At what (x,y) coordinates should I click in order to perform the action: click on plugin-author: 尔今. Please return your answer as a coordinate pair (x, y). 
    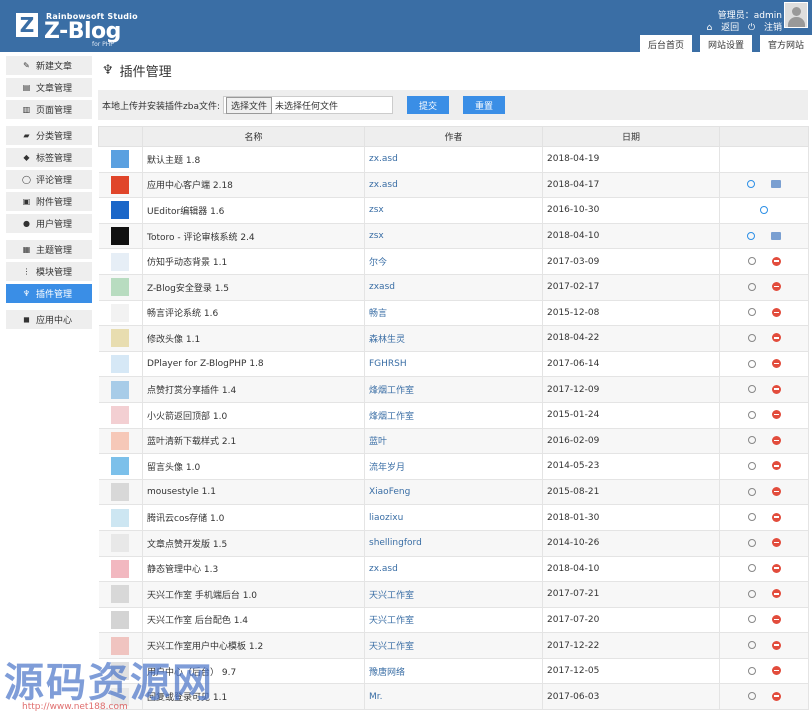
    Looking at the image, I should click on (453, 261).